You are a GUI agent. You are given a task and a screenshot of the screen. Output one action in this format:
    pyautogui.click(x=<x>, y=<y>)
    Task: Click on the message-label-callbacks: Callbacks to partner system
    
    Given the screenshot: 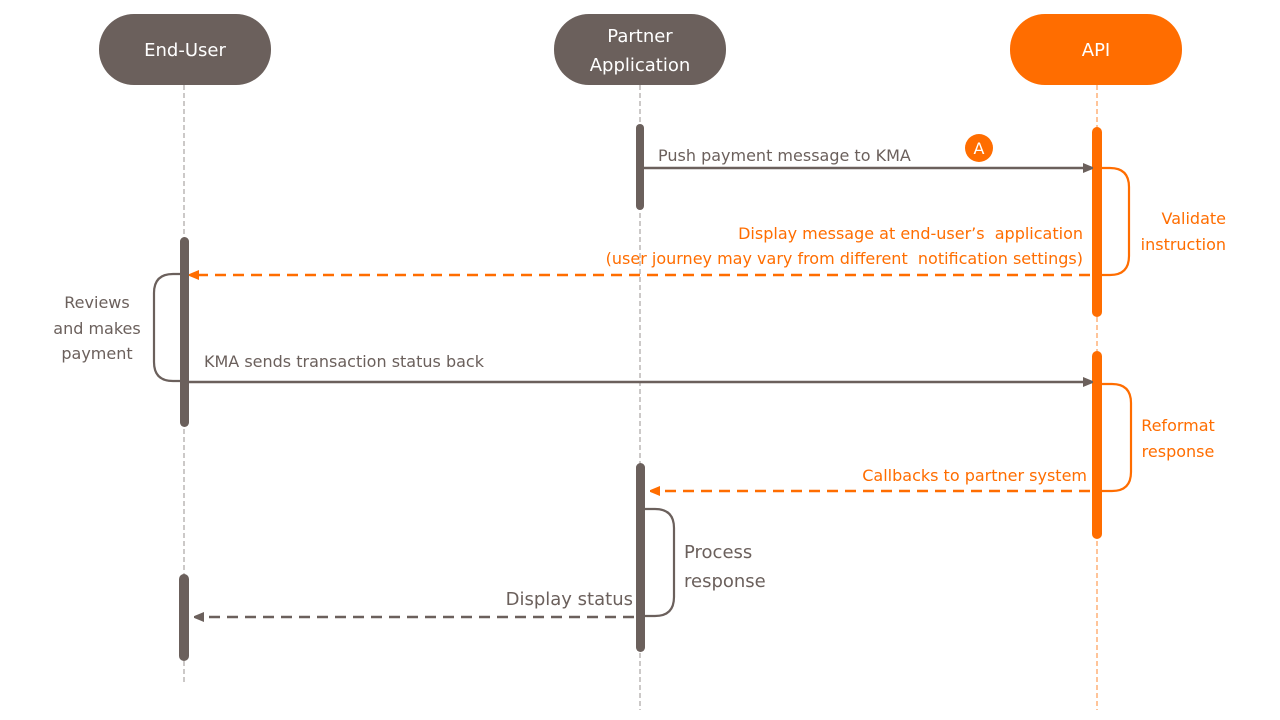 What is the action you would take?
    pyautogui.click(x=974, y=475)
    